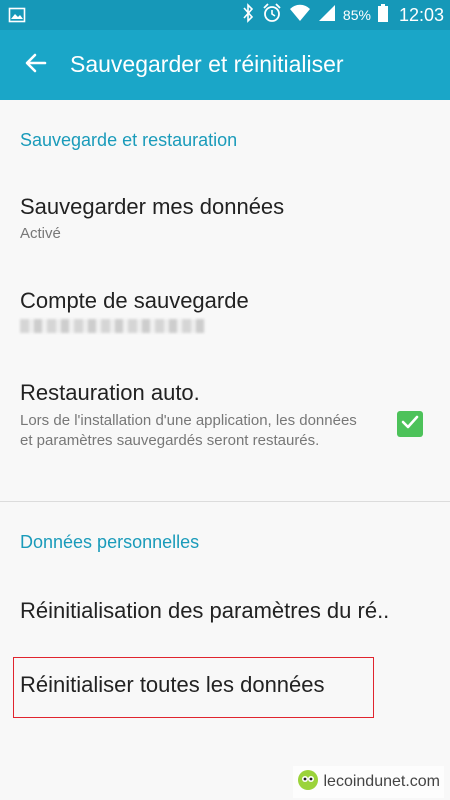  What do you see at coordinates (129, 140) in the screenshot?
I see `section-header-backup: Sauvegarde et restauration` at bounding box center [129, 140].